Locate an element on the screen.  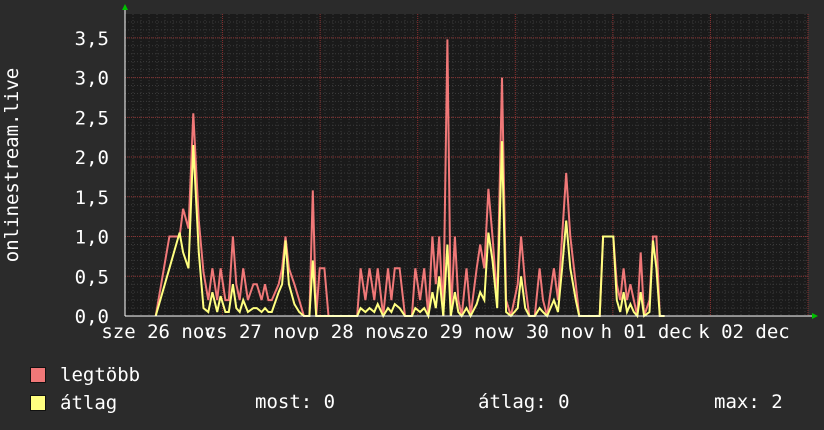
x-tick-label: v 30 nov is located at coordinates (549, 330).